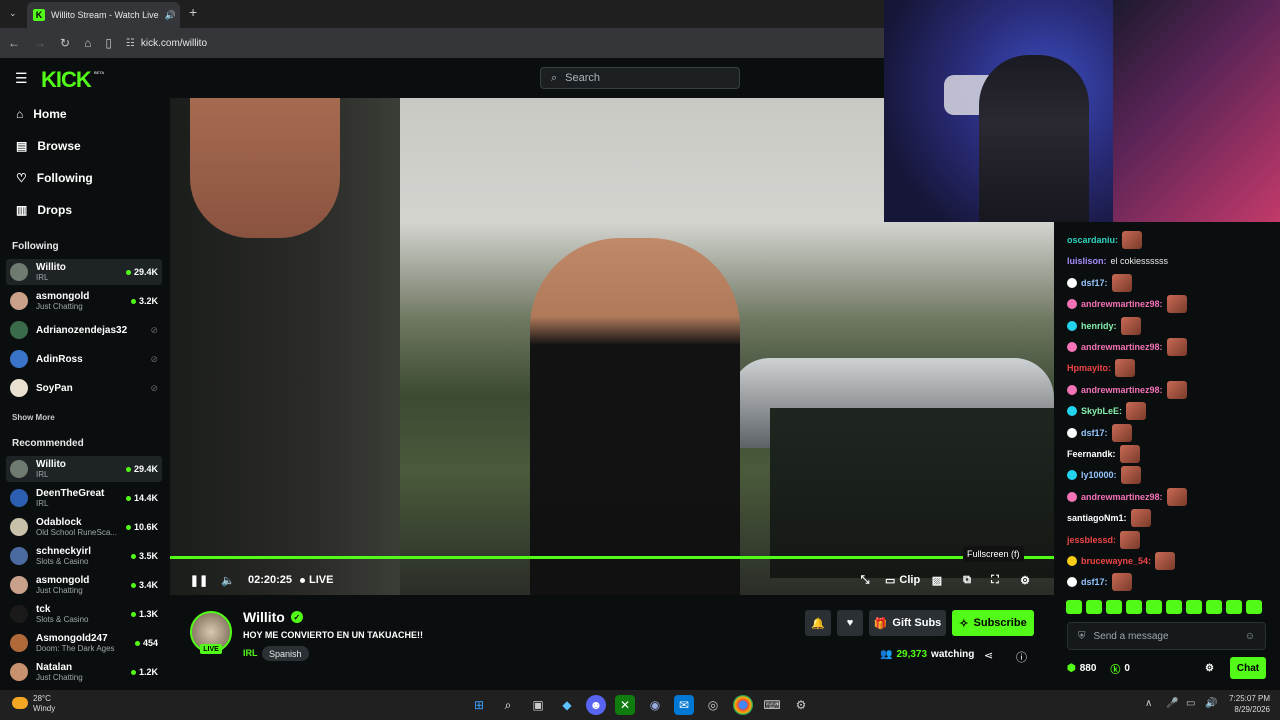 This screenshot has height=720, width=1280. What do you see at coordinates (1091, 540) in the screenshot?
I see `chat-username: jessblessd:` at bounding box center [1091, 540].